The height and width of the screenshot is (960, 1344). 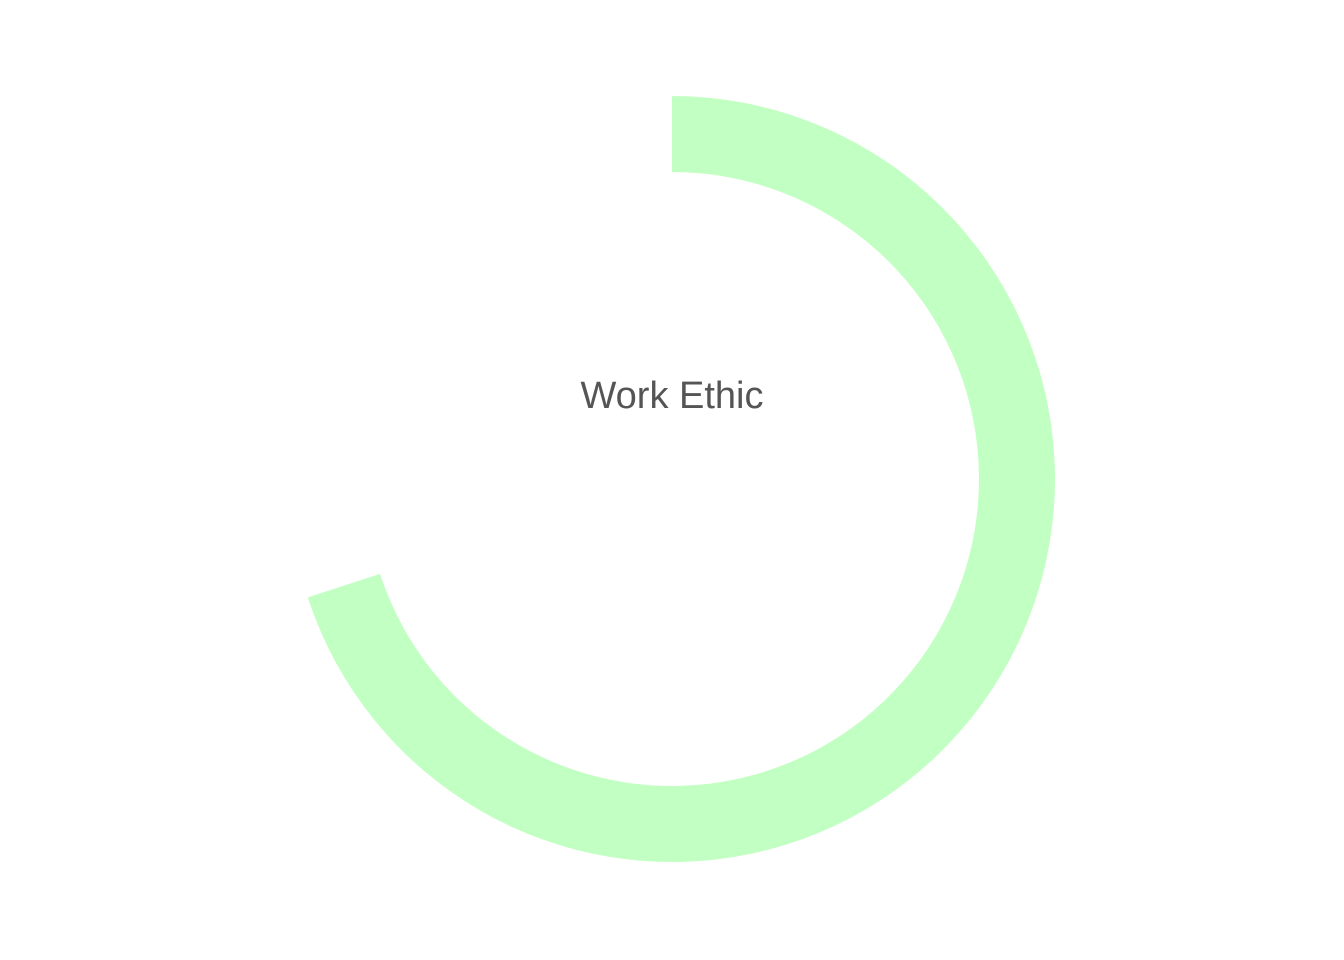 I want to click on center-label: Work Ethic, so click(x=671, y=396).